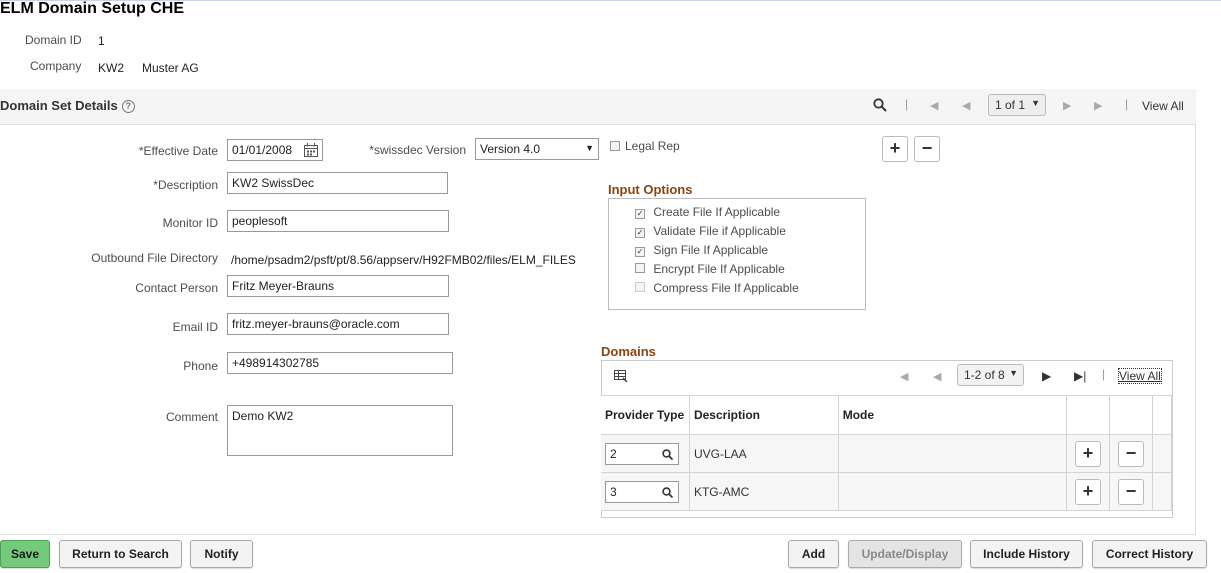 The width and height of the screenshot is (1221, 573). Describe the element at coordinates (170, 68) in the screenshot. I see `company-name: Muster AG` at that location.